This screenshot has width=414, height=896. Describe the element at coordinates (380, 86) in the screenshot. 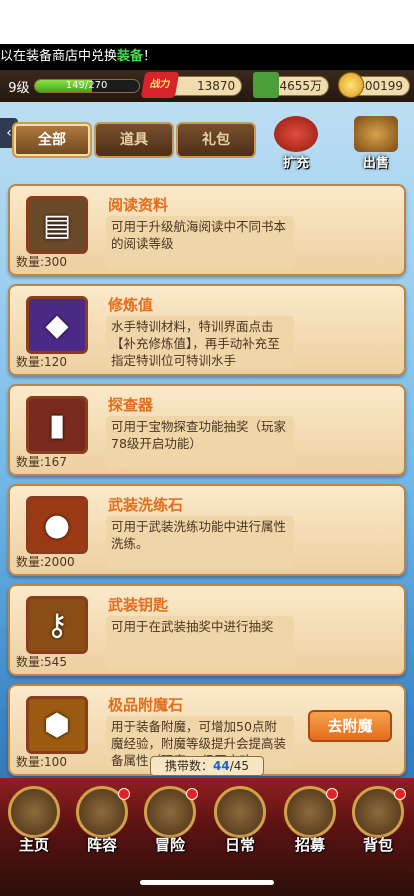

I see `gold-value: 400199` at that location.